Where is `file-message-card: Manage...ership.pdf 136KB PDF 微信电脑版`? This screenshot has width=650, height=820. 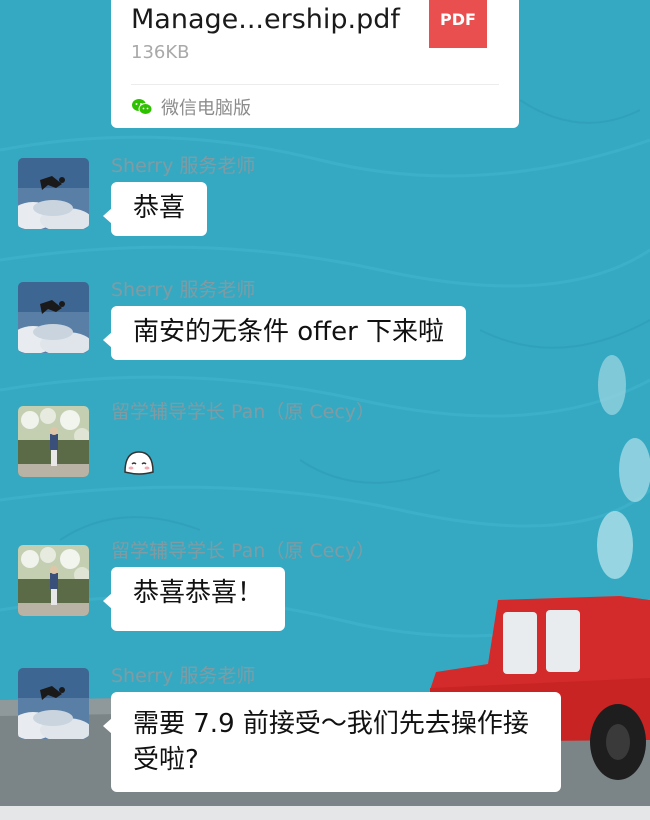 file-message-card: Manage...ership.pdf 136KB PDF 微信电脑版 is located at coordinates (315, 64).